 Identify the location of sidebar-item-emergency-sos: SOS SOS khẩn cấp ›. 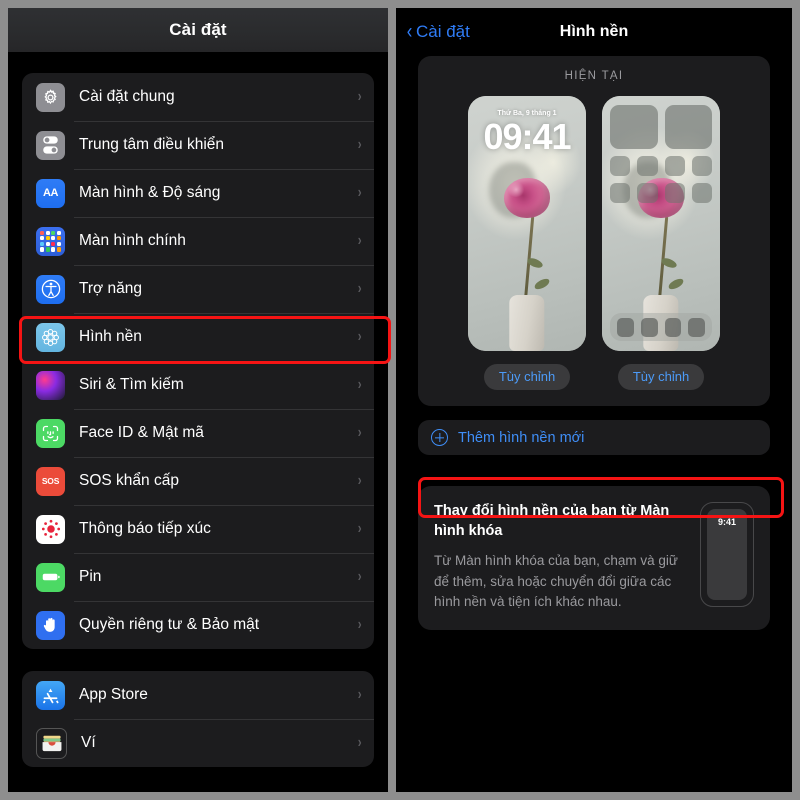
(198, 481).